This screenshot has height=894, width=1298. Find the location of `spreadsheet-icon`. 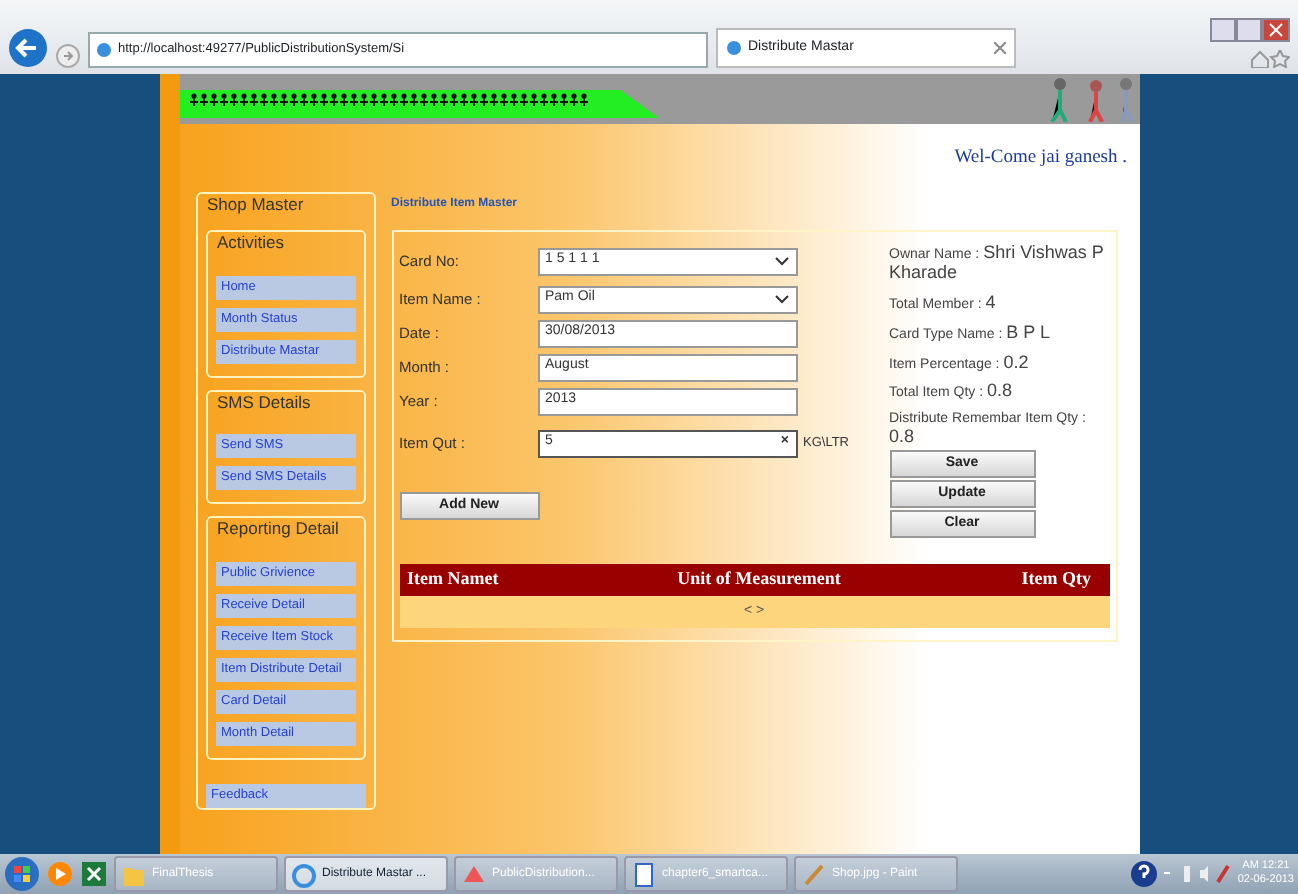

spreadsheet-icon is located at coordinates (94, 874).